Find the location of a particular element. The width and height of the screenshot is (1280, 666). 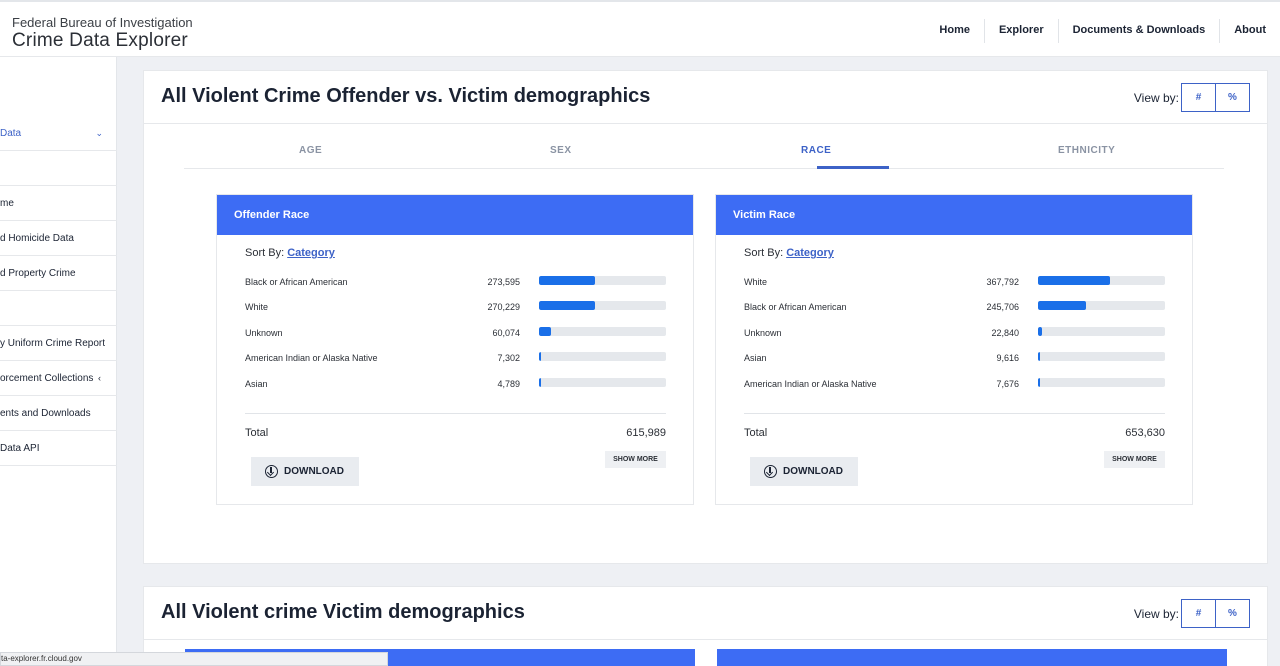

sidebar-item-label: d Homicide Data is located at coordinates (37, 238).